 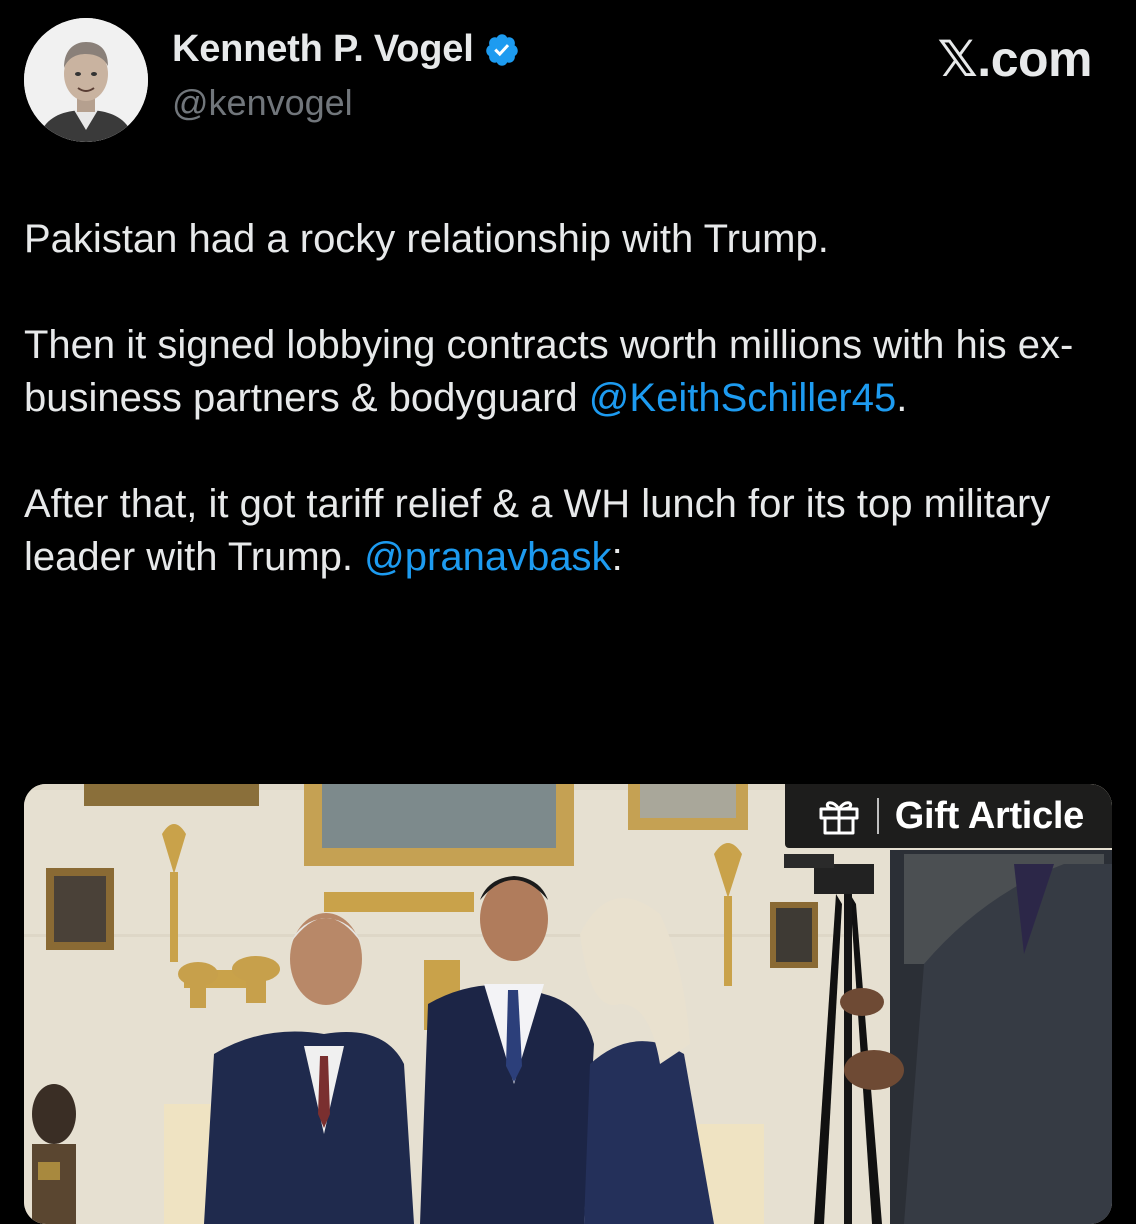 I want to click on tweet-paragraph-3-tail: :, so click(x=617, y=557).